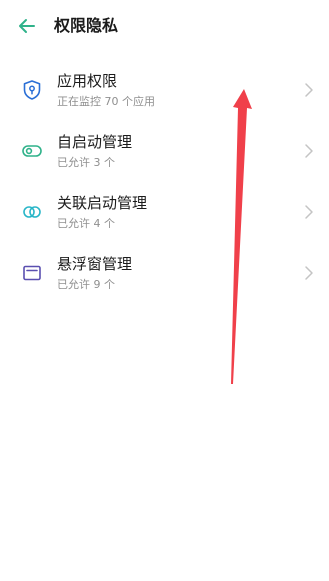  What do you see at coordinates (106, 101) in the screenshot?
I see `list-item-subtitle: 正在监控 70 个应用` at bounding box center [106, 101].